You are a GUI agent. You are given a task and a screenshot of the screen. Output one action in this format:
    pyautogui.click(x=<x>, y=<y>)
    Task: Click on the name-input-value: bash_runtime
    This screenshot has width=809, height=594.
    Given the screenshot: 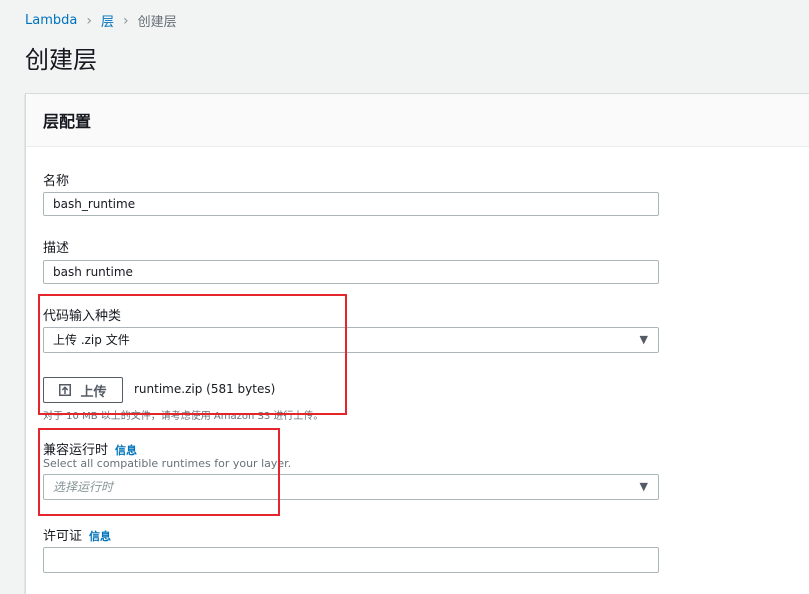 What is the action you would take?
    pyautogui.click(x=94, y=204)
    